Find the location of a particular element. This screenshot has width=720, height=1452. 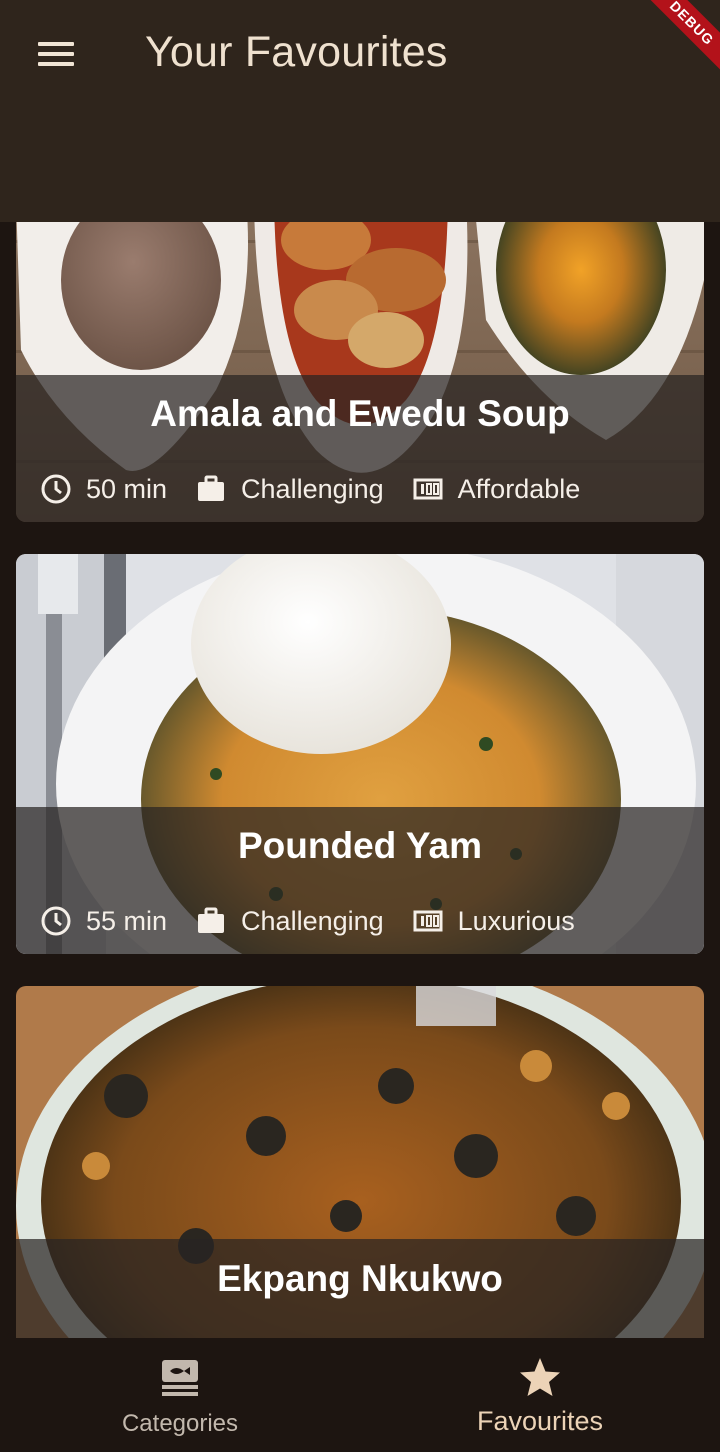

meal-meta: 55 min Challenging Luxurious is located at coordinates (321, 921).